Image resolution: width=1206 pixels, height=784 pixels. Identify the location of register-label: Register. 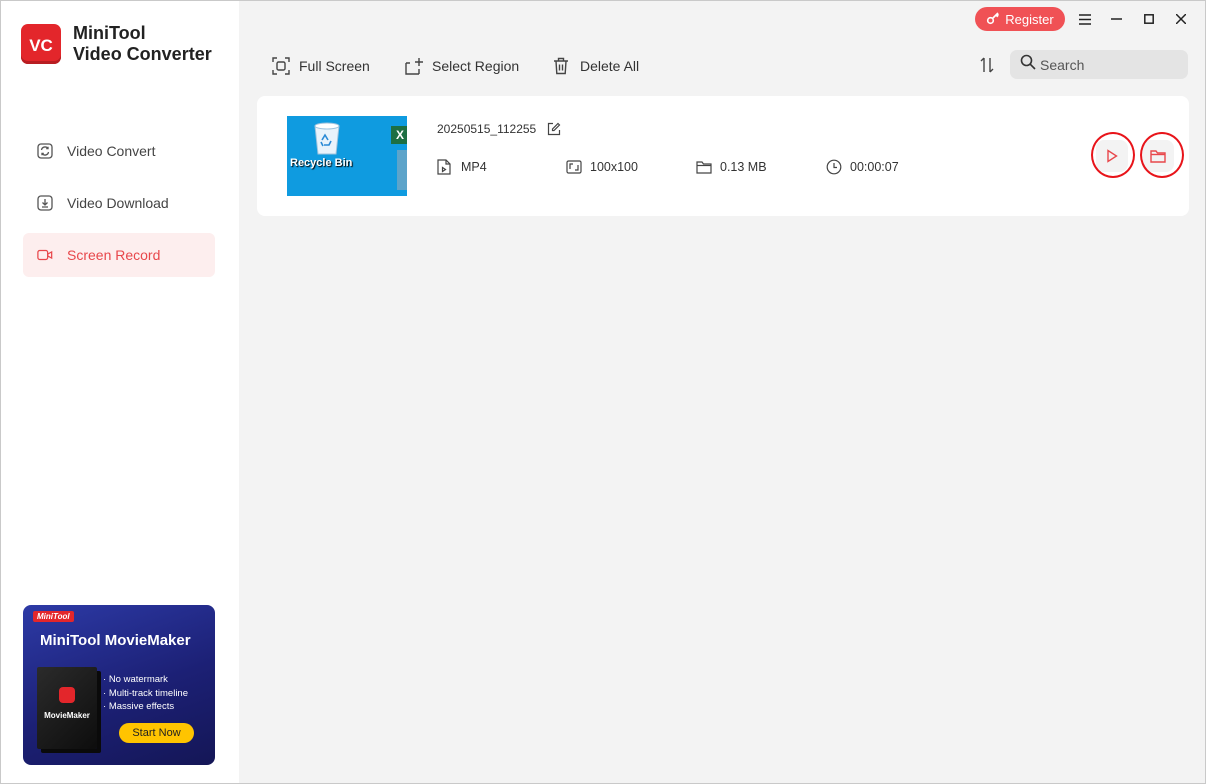
(1029, 19).